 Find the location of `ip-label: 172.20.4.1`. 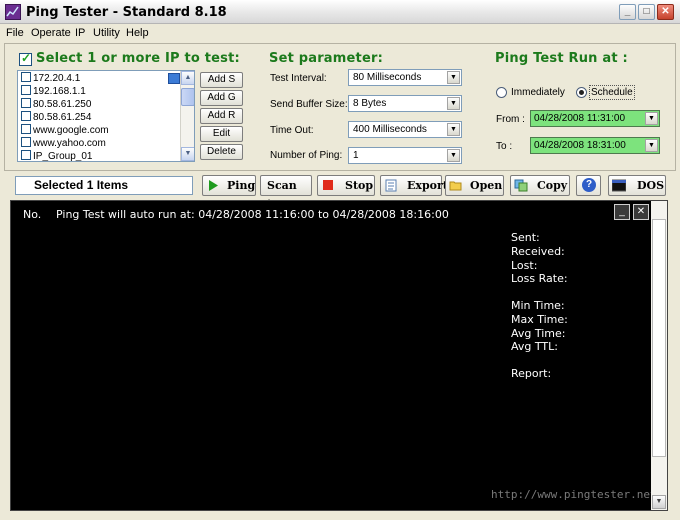

ip-label: 172.20.4.1 is located at coordinates (57, 78).